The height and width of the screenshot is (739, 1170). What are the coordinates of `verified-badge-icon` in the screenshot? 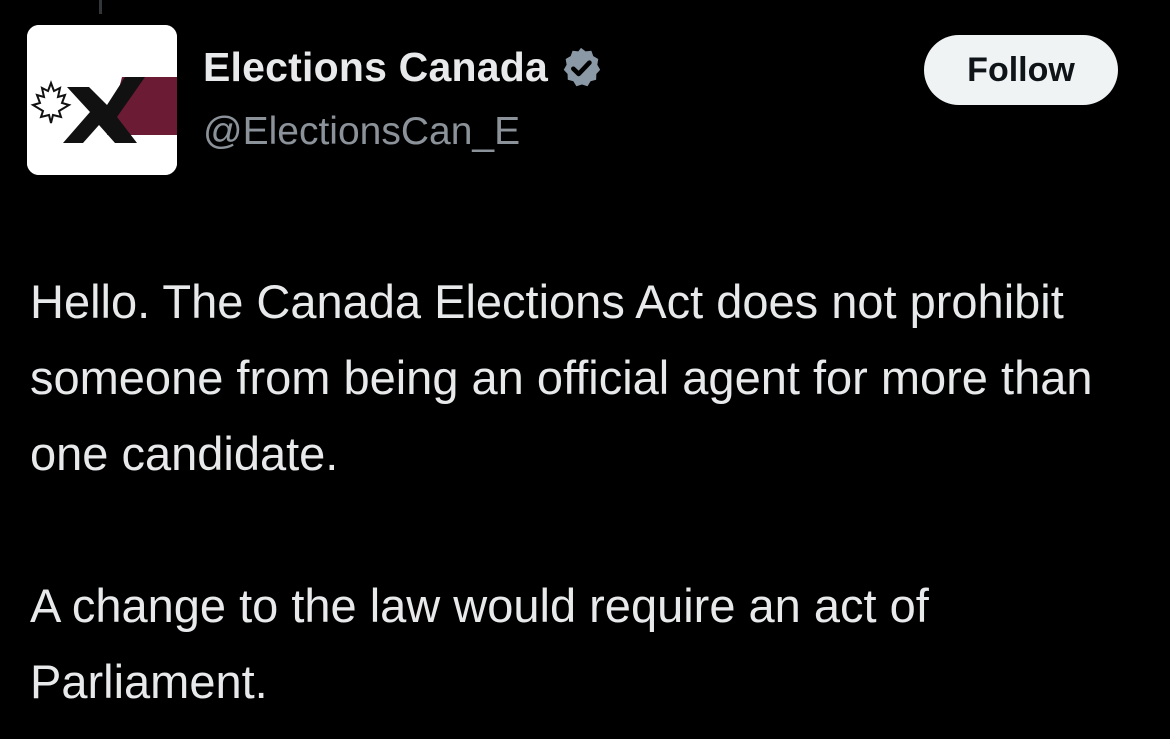 It's located at (581, 68).